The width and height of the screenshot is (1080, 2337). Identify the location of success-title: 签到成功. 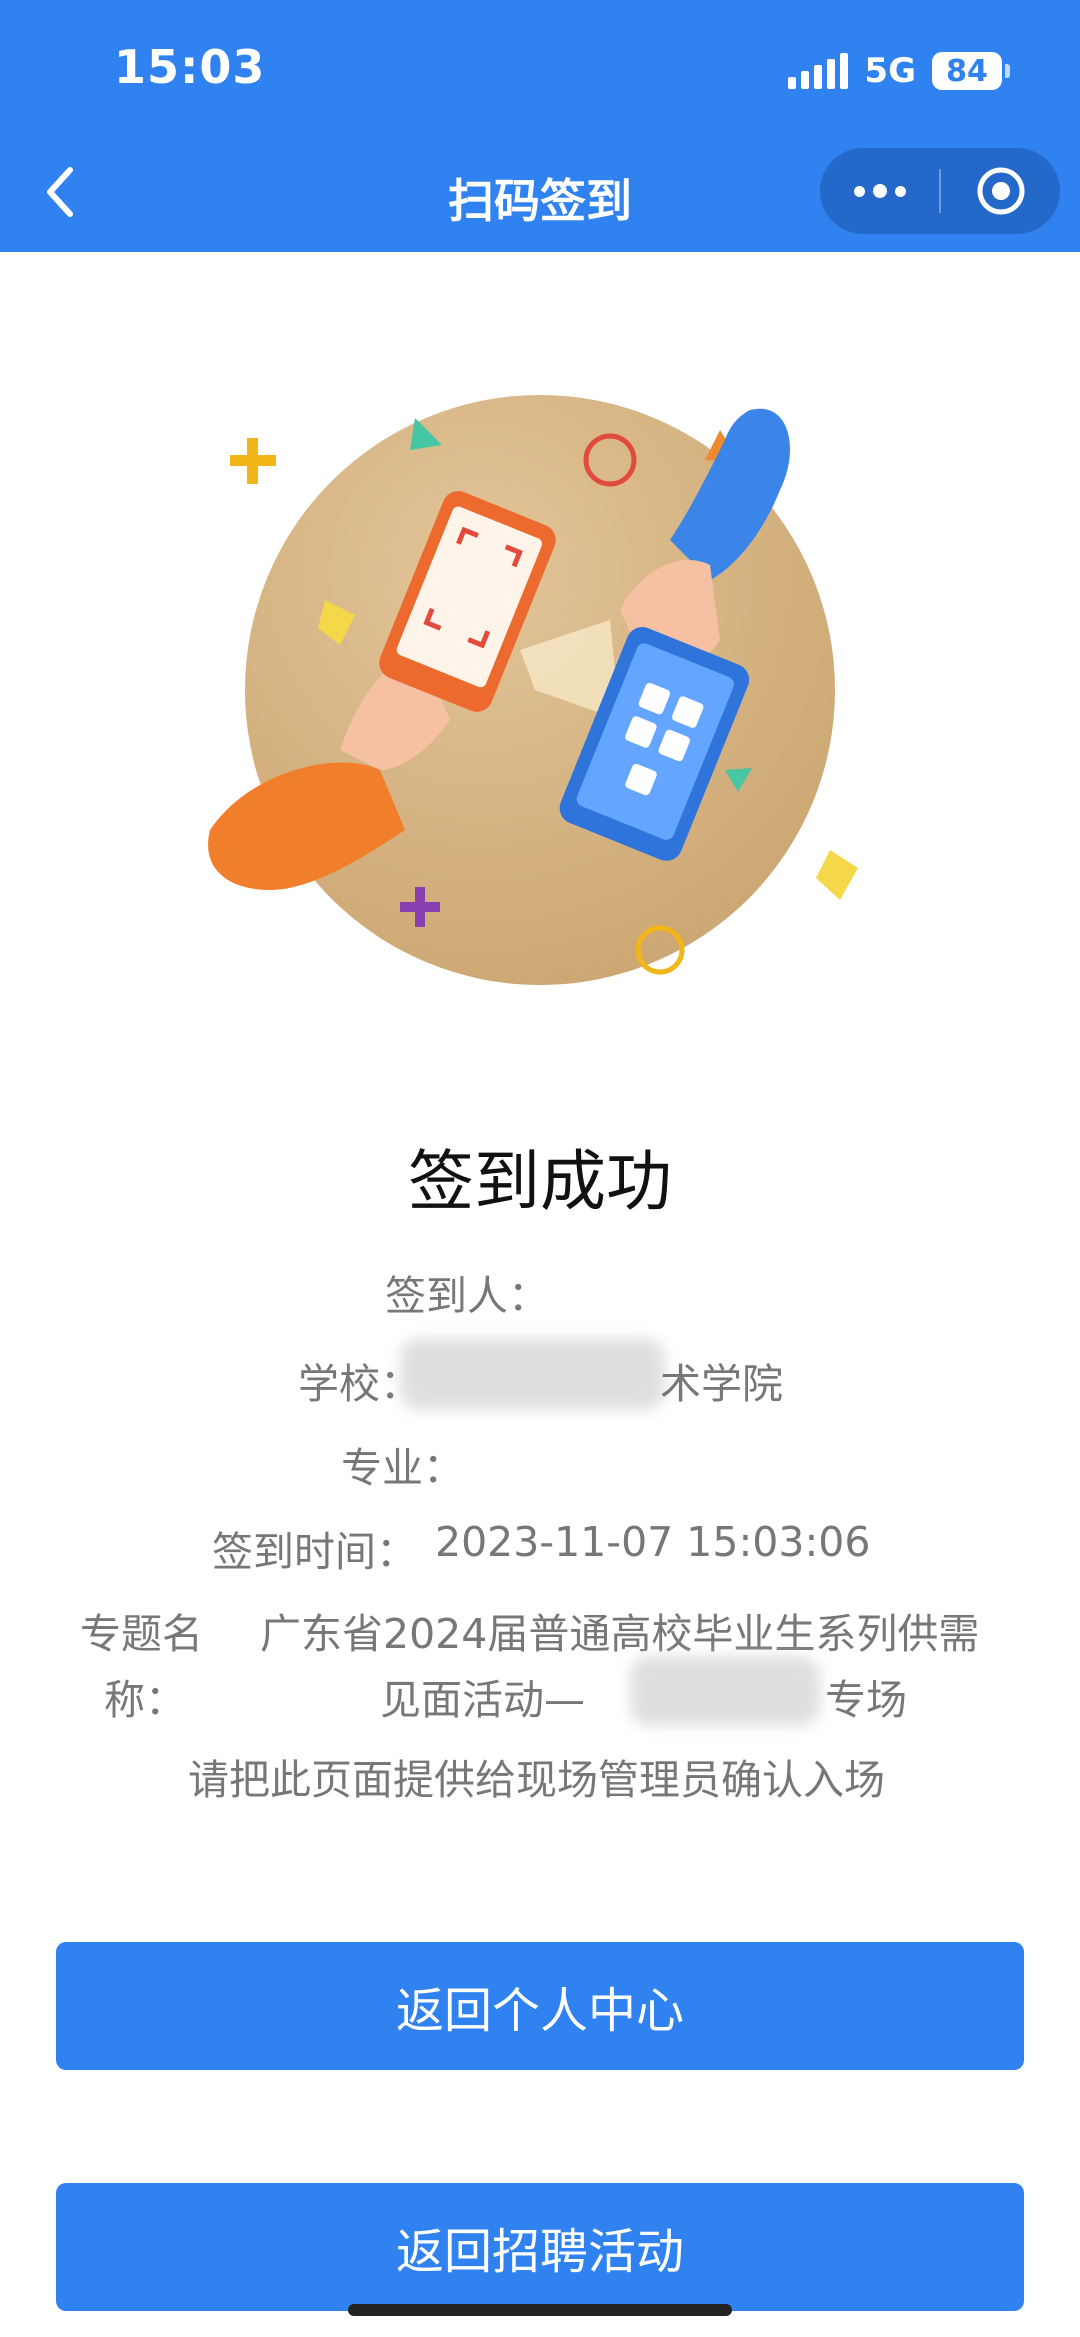
(540, 1181).